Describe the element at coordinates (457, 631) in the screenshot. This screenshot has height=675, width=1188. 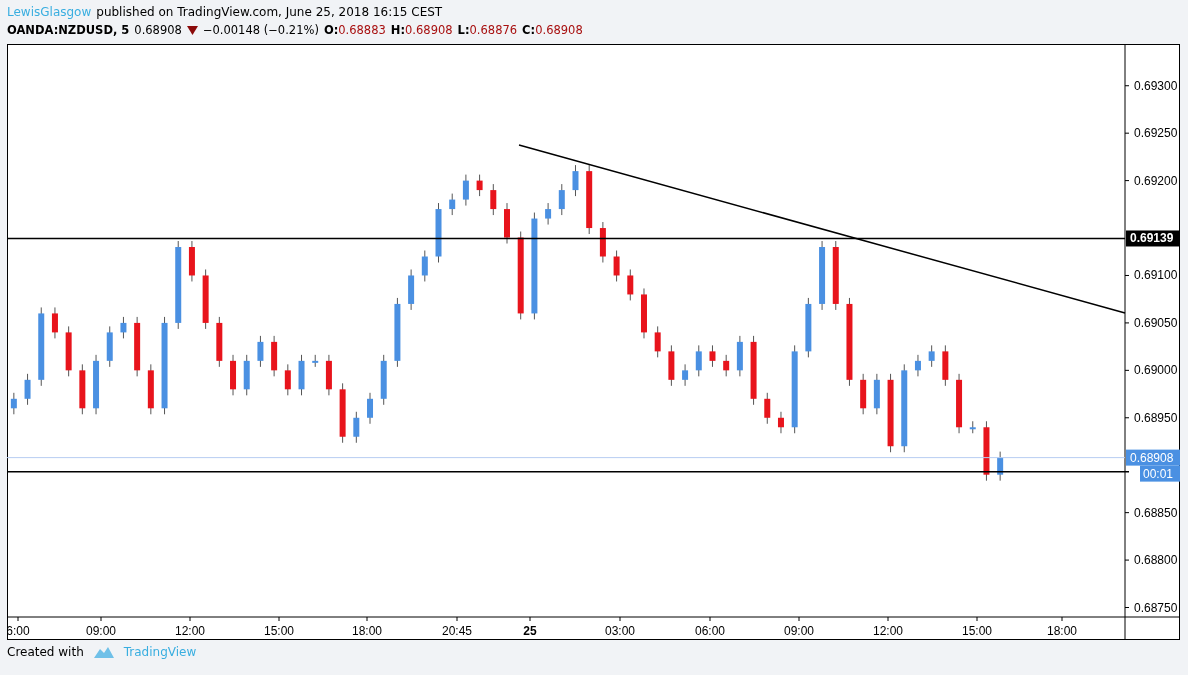
I see `time-axis-label: 20:45` at that location.